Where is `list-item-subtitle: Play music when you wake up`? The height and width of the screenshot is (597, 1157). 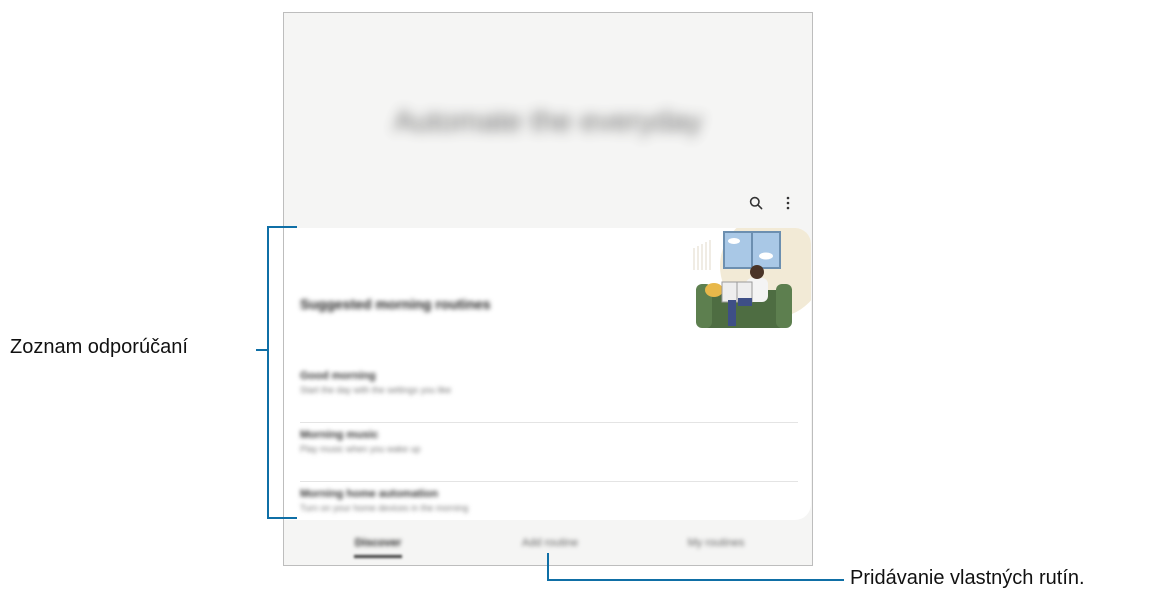
list-item-subtitle: Play music when you wake up is located at coordinates (360, 449).